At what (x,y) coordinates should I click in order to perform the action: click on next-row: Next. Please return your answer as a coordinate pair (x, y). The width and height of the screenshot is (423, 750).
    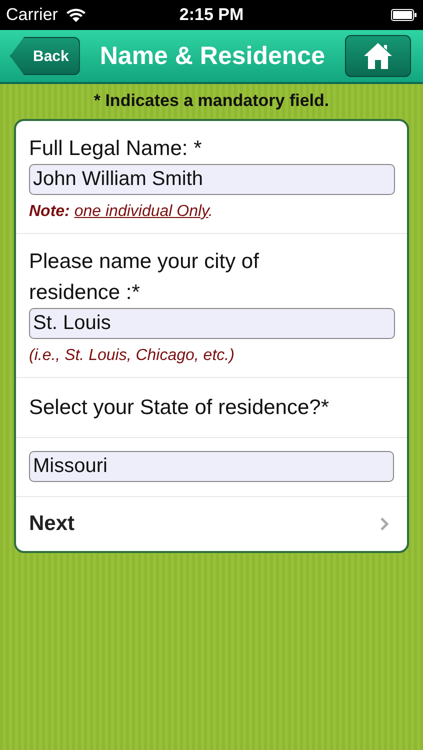
    Looking at the image, I should click on (211, 524).